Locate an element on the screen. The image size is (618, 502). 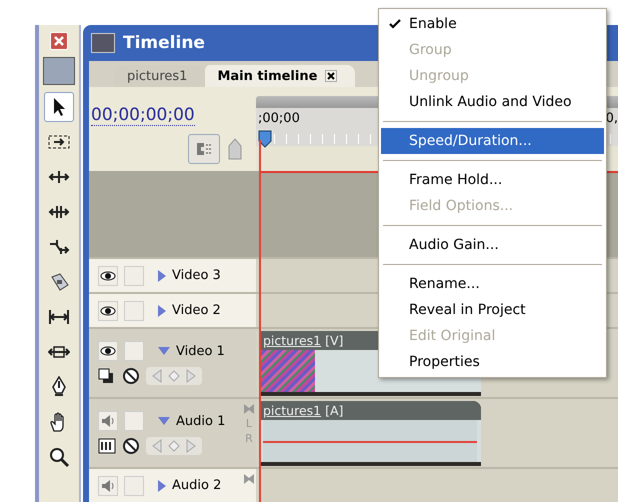
thumbnail-placeholder is located at coordinates (287, 371).